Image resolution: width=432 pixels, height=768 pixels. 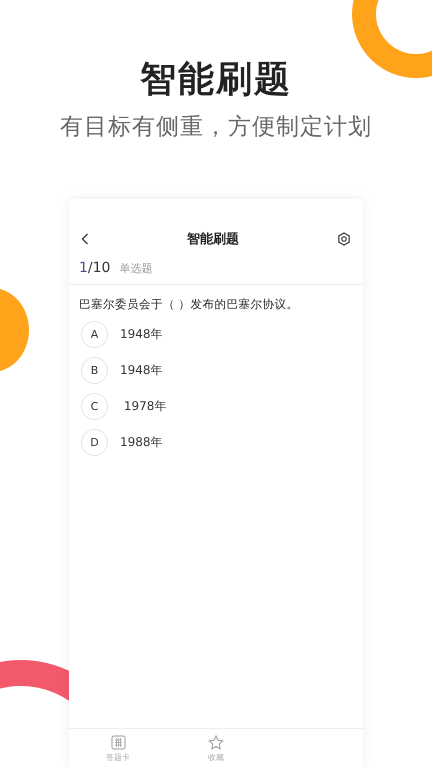 I want to click on option-text: 1978年, so click(x=143, y=406).